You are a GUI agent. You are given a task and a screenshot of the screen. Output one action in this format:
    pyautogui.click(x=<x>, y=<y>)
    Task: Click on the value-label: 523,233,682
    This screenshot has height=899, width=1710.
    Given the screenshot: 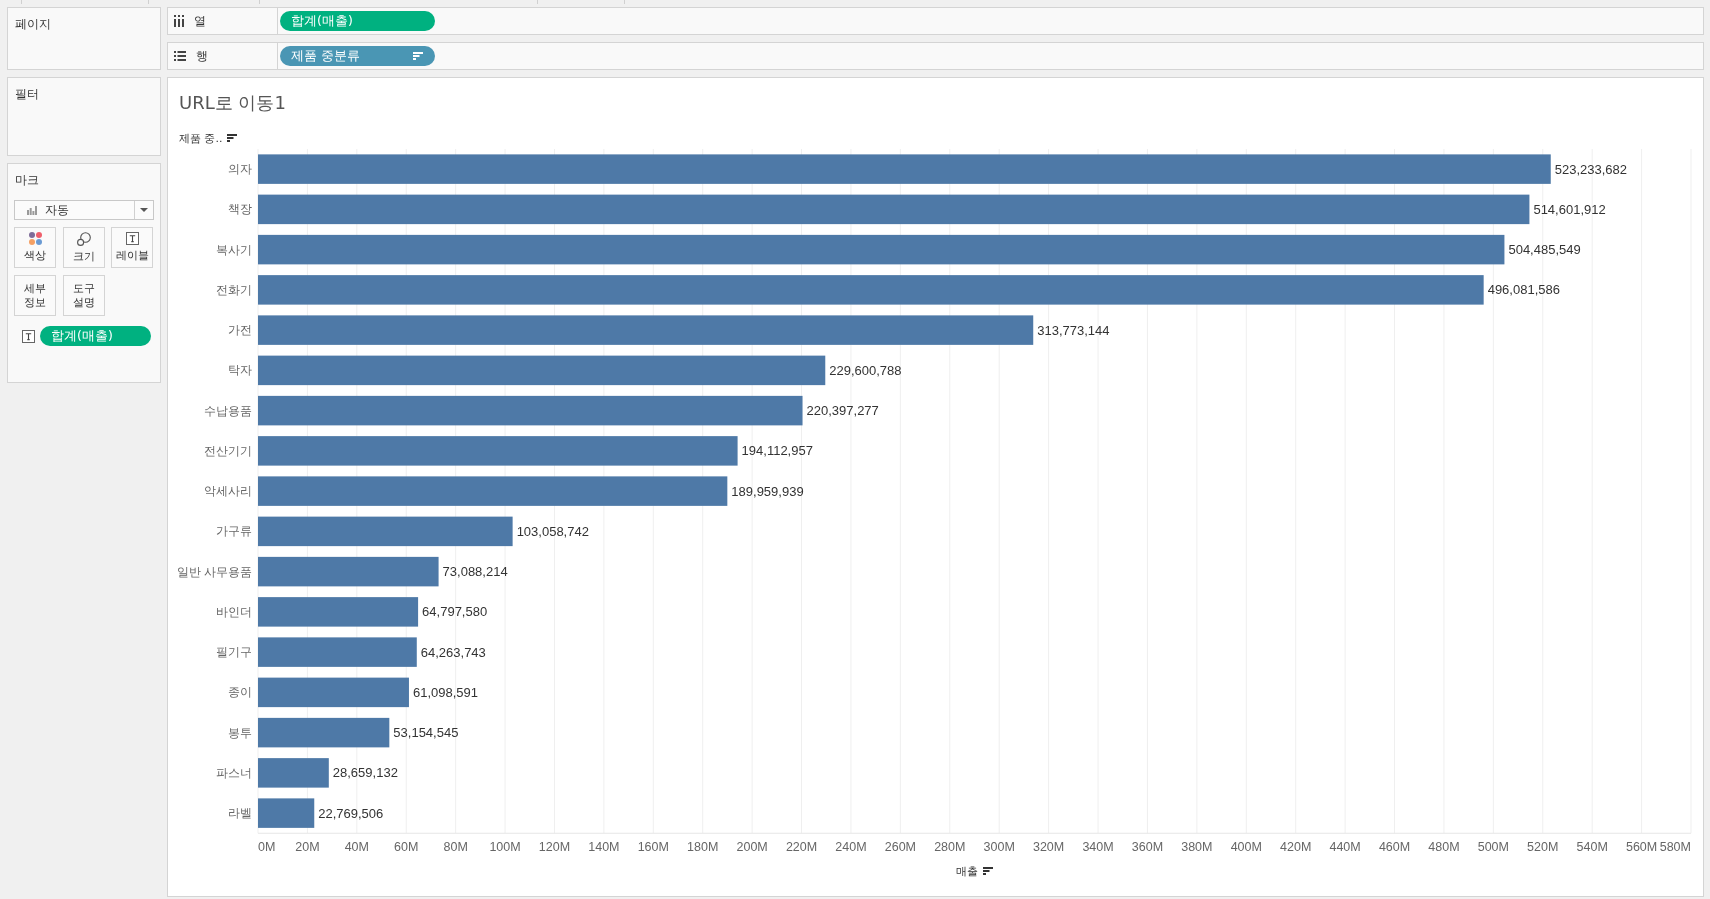 What is the action you would take?
    pyautogui.click(x=1591, y=169)
    